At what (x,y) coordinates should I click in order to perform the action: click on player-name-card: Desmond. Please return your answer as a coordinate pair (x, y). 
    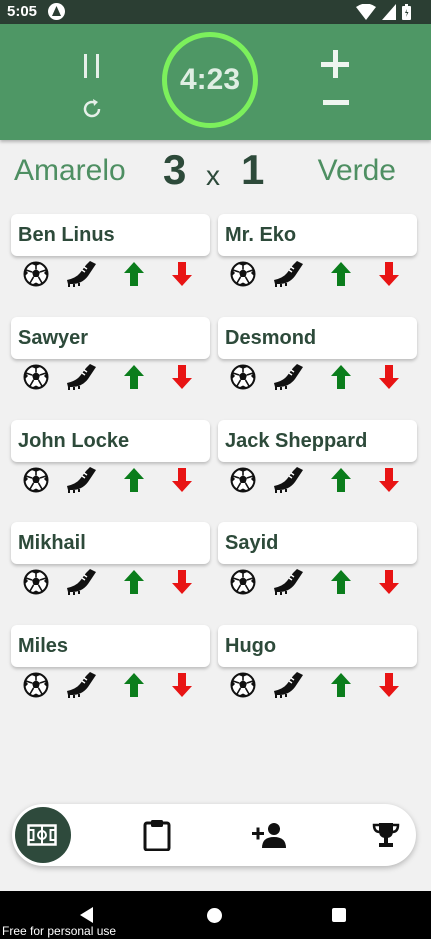
    Looking at the image, I should click on (317, 337).